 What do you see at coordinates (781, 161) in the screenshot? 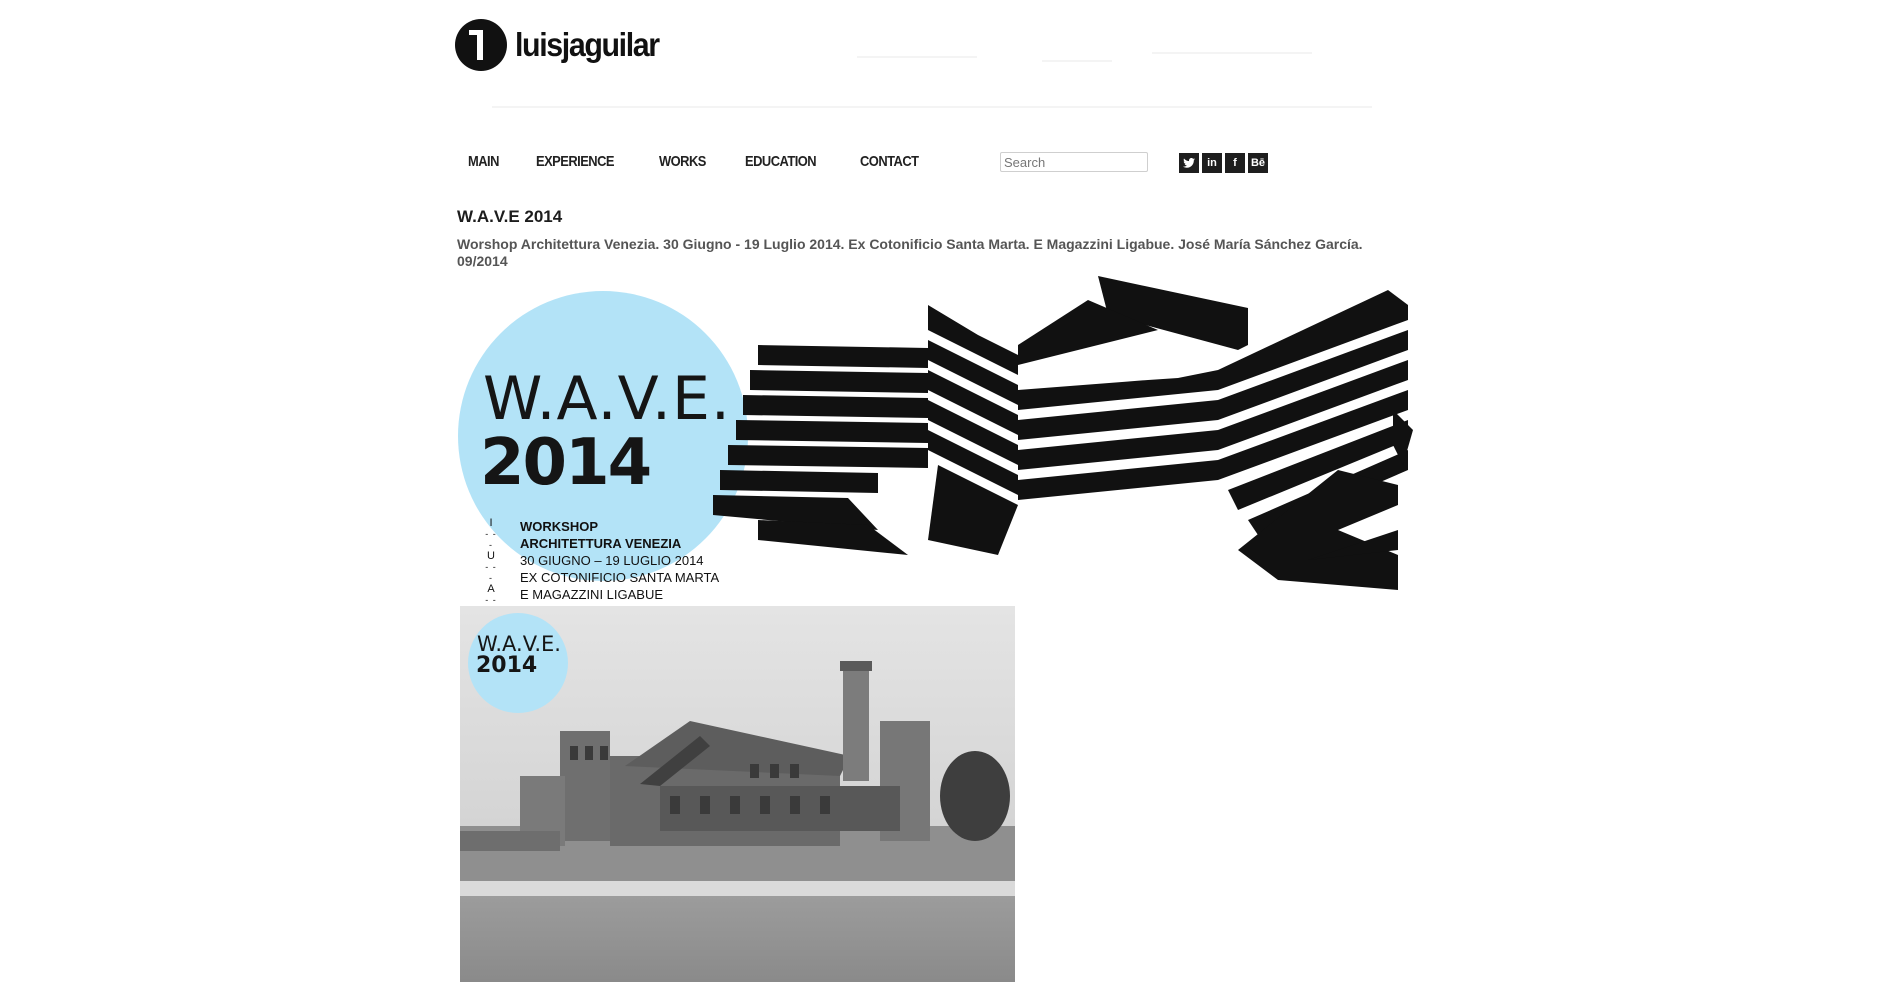
I see `nav-item-education: EDUCATION` at bounding box center [781, 161].